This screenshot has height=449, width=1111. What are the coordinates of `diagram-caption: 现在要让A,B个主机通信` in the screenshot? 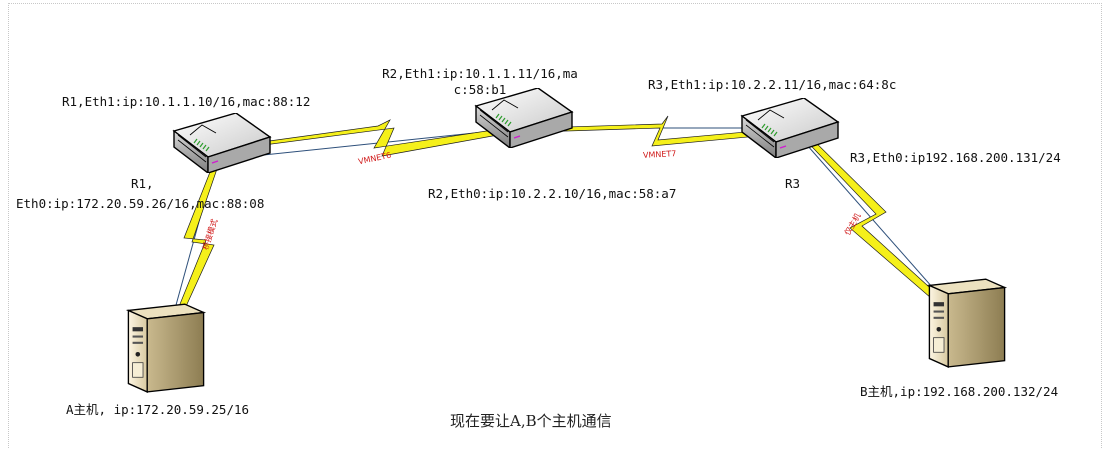 It's located at (531, 421).